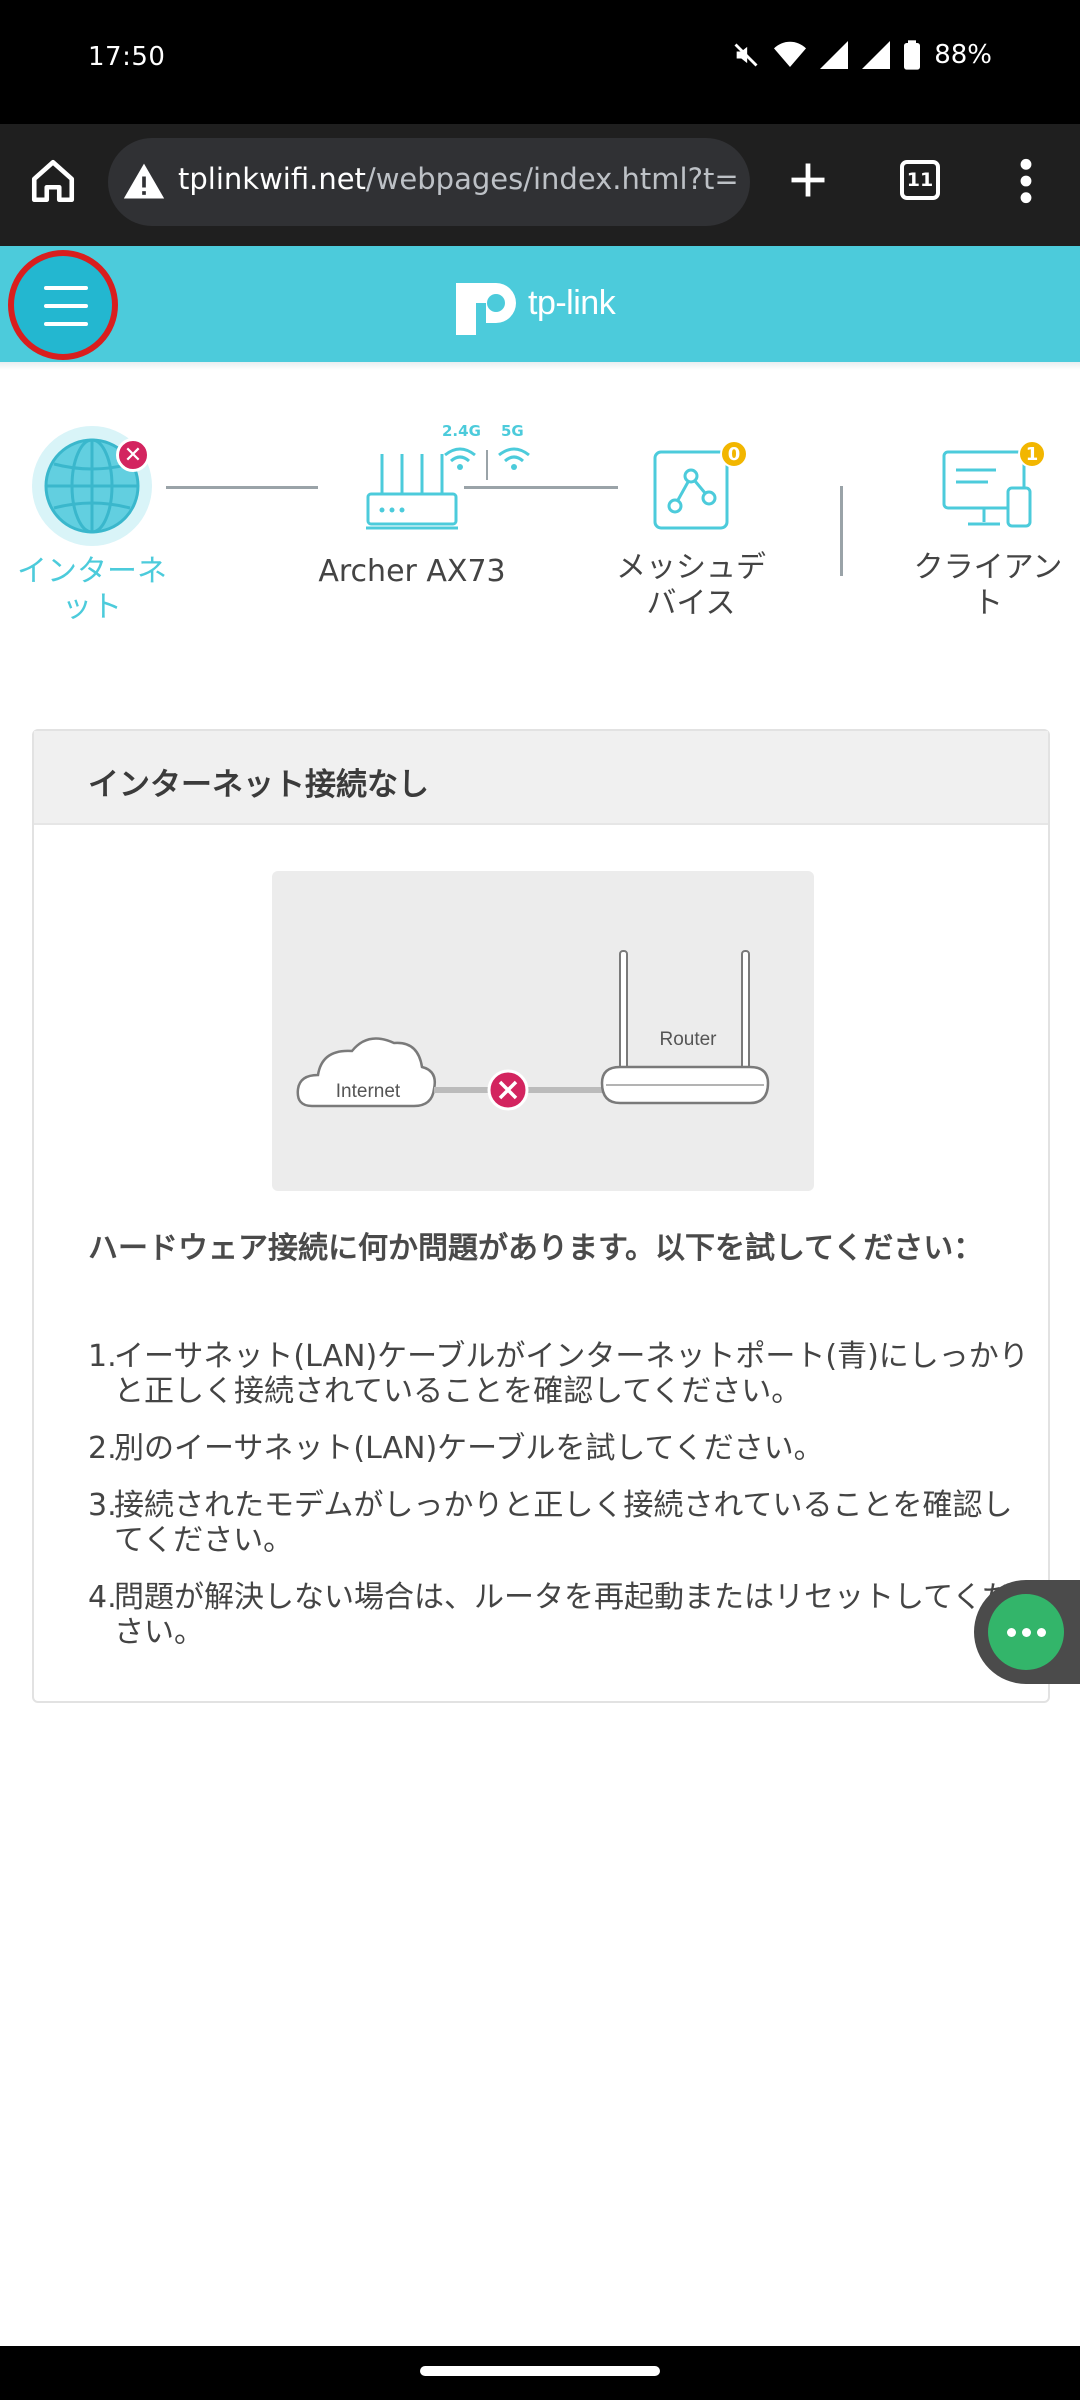 The image size is (1080, 2400). What do you see at coordinates (514, 458) in the screenshot?
I see `wifi-5-icon` at bounding box center [514, 458].